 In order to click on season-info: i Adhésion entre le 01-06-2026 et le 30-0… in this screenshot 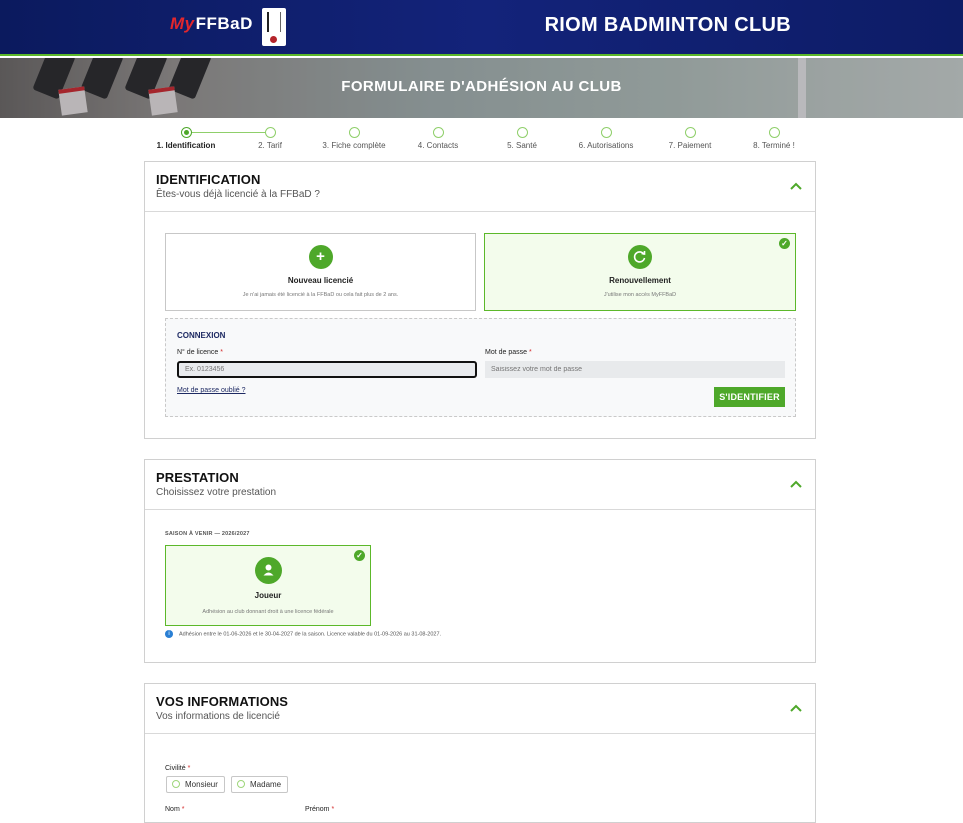, I will do `click(303, 634)`.